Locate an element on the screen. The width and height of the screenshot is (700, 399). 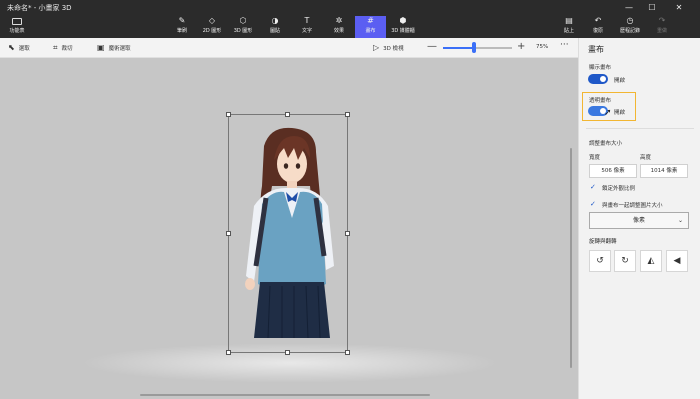
flip-vertical-button: ◀ is located at coordinates (677, 261).